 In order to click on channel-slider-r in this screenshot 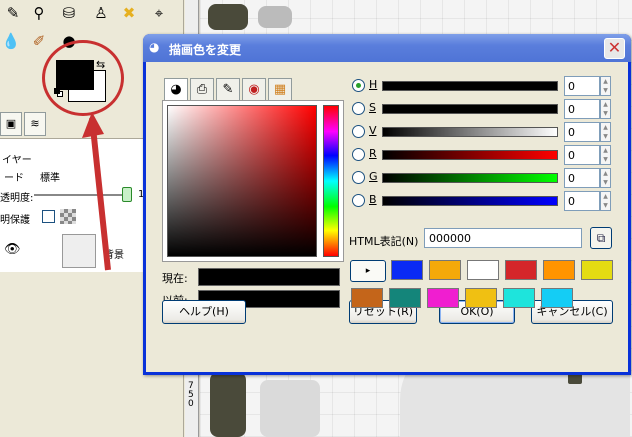, I will do `click(470, 155)`.